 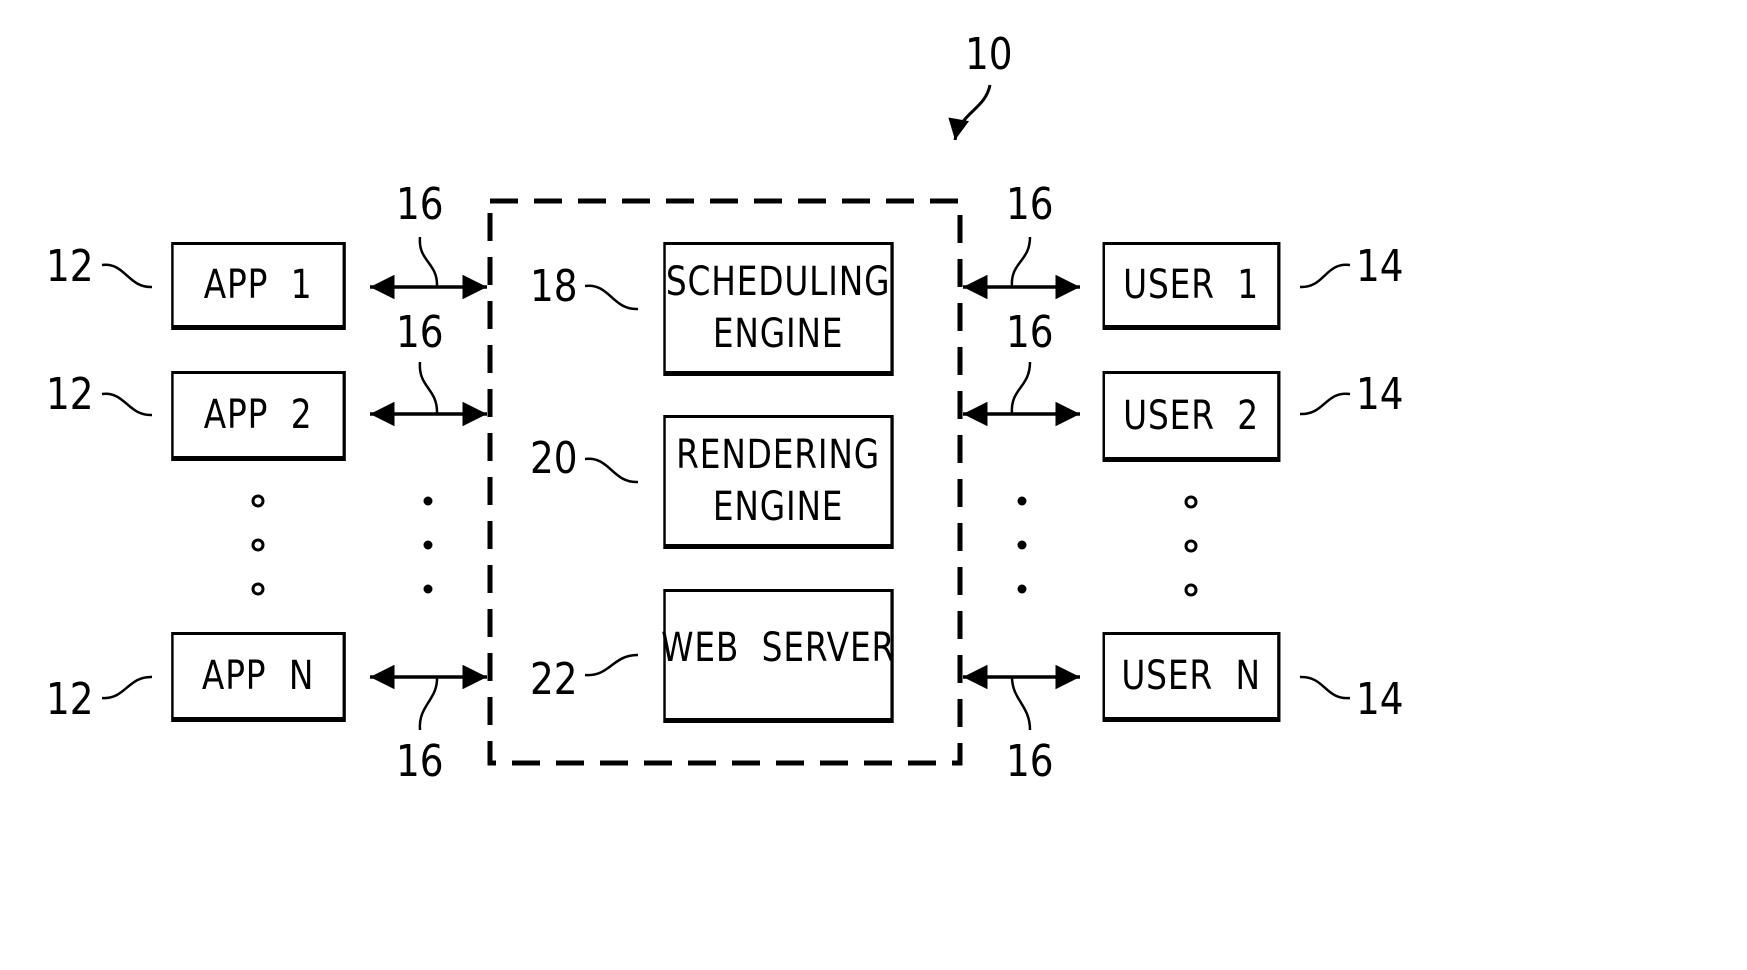 What do you see at coordinates (127, 687) in the screenshot?
I see `leader-12-app-n` at bounding box center [127, 687].